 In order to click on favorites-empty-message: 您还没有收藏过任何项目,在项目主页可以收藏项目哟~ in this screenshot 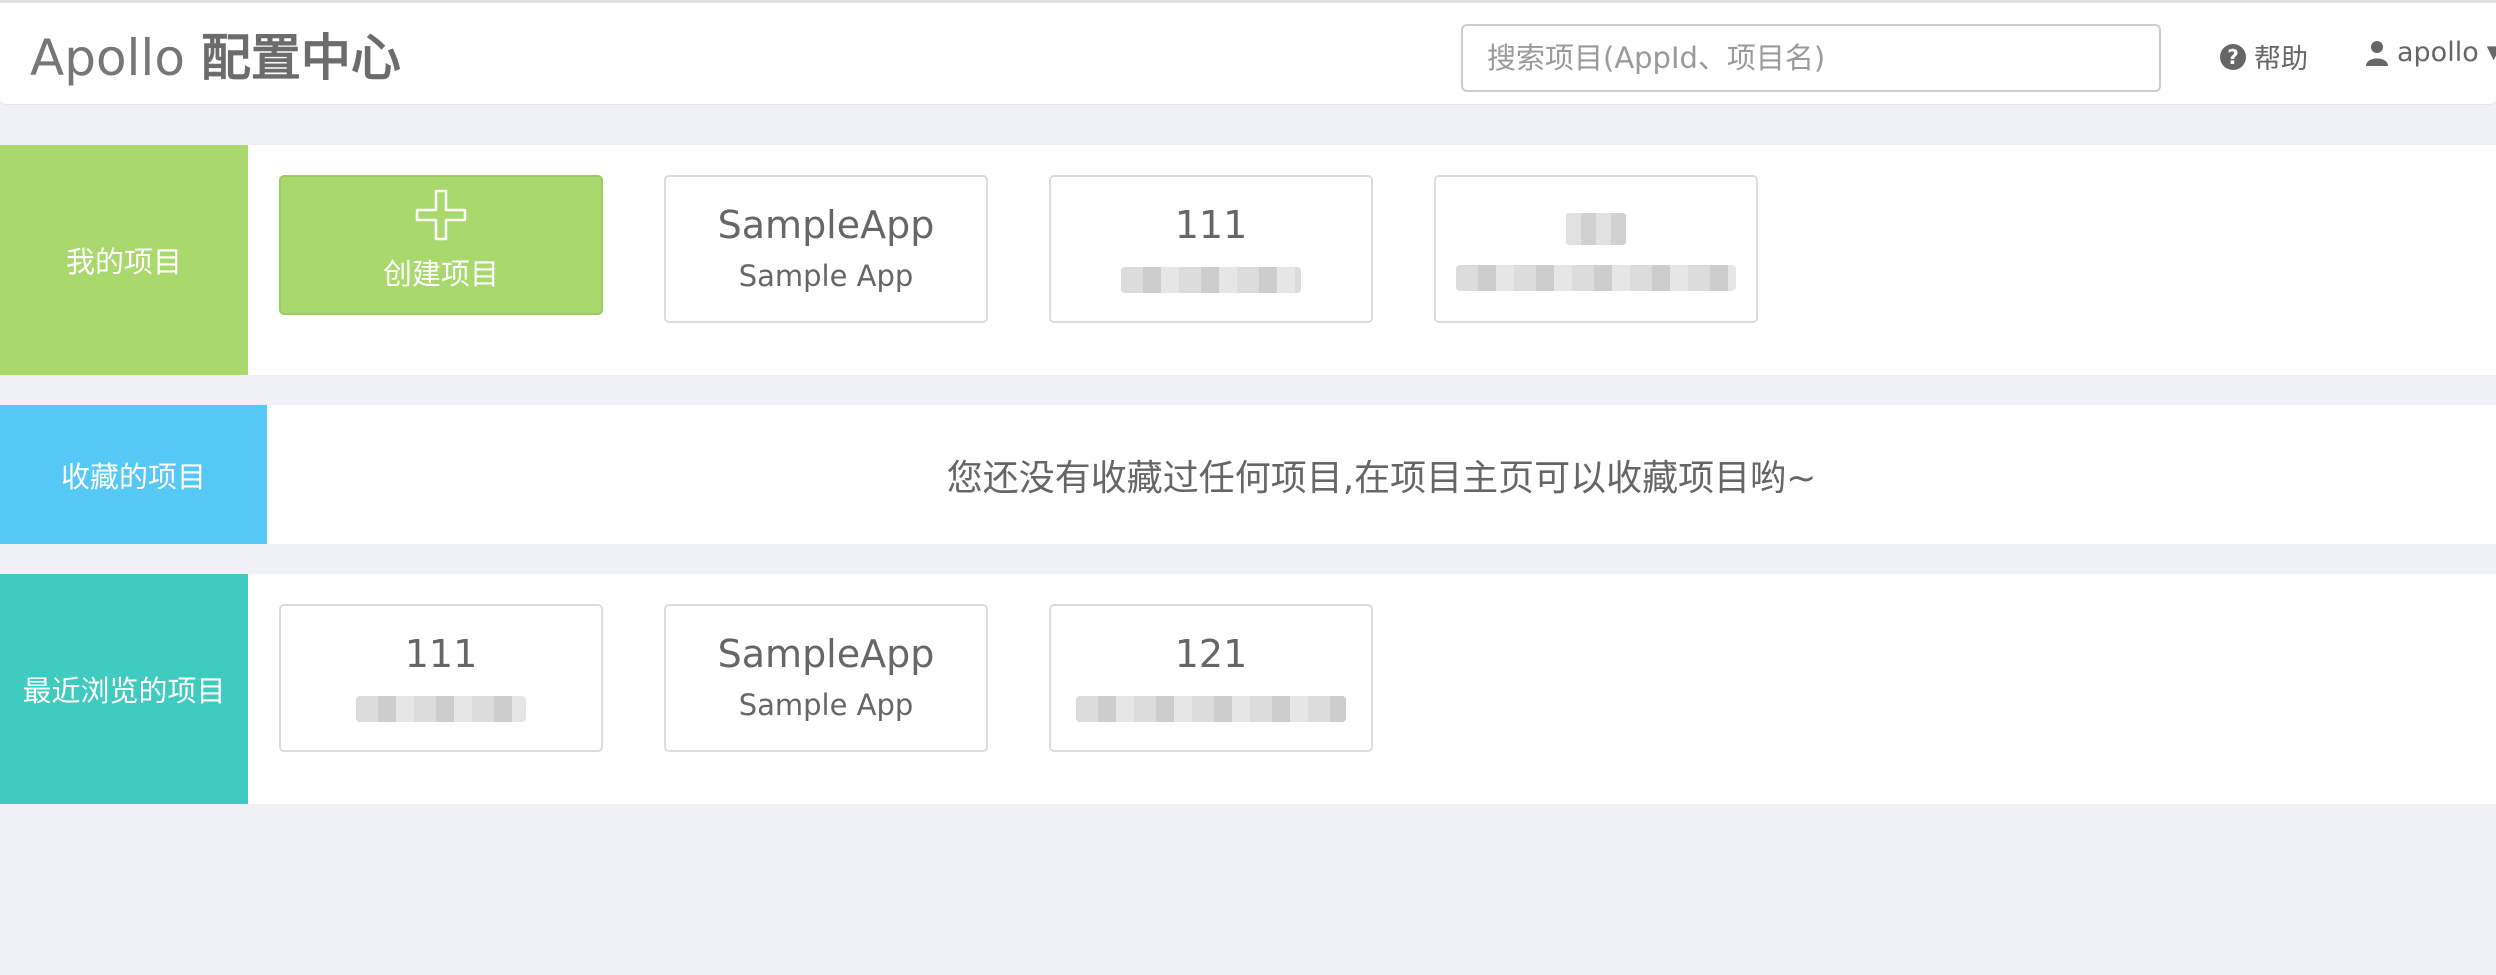, I will do `click(1381, 478)`.